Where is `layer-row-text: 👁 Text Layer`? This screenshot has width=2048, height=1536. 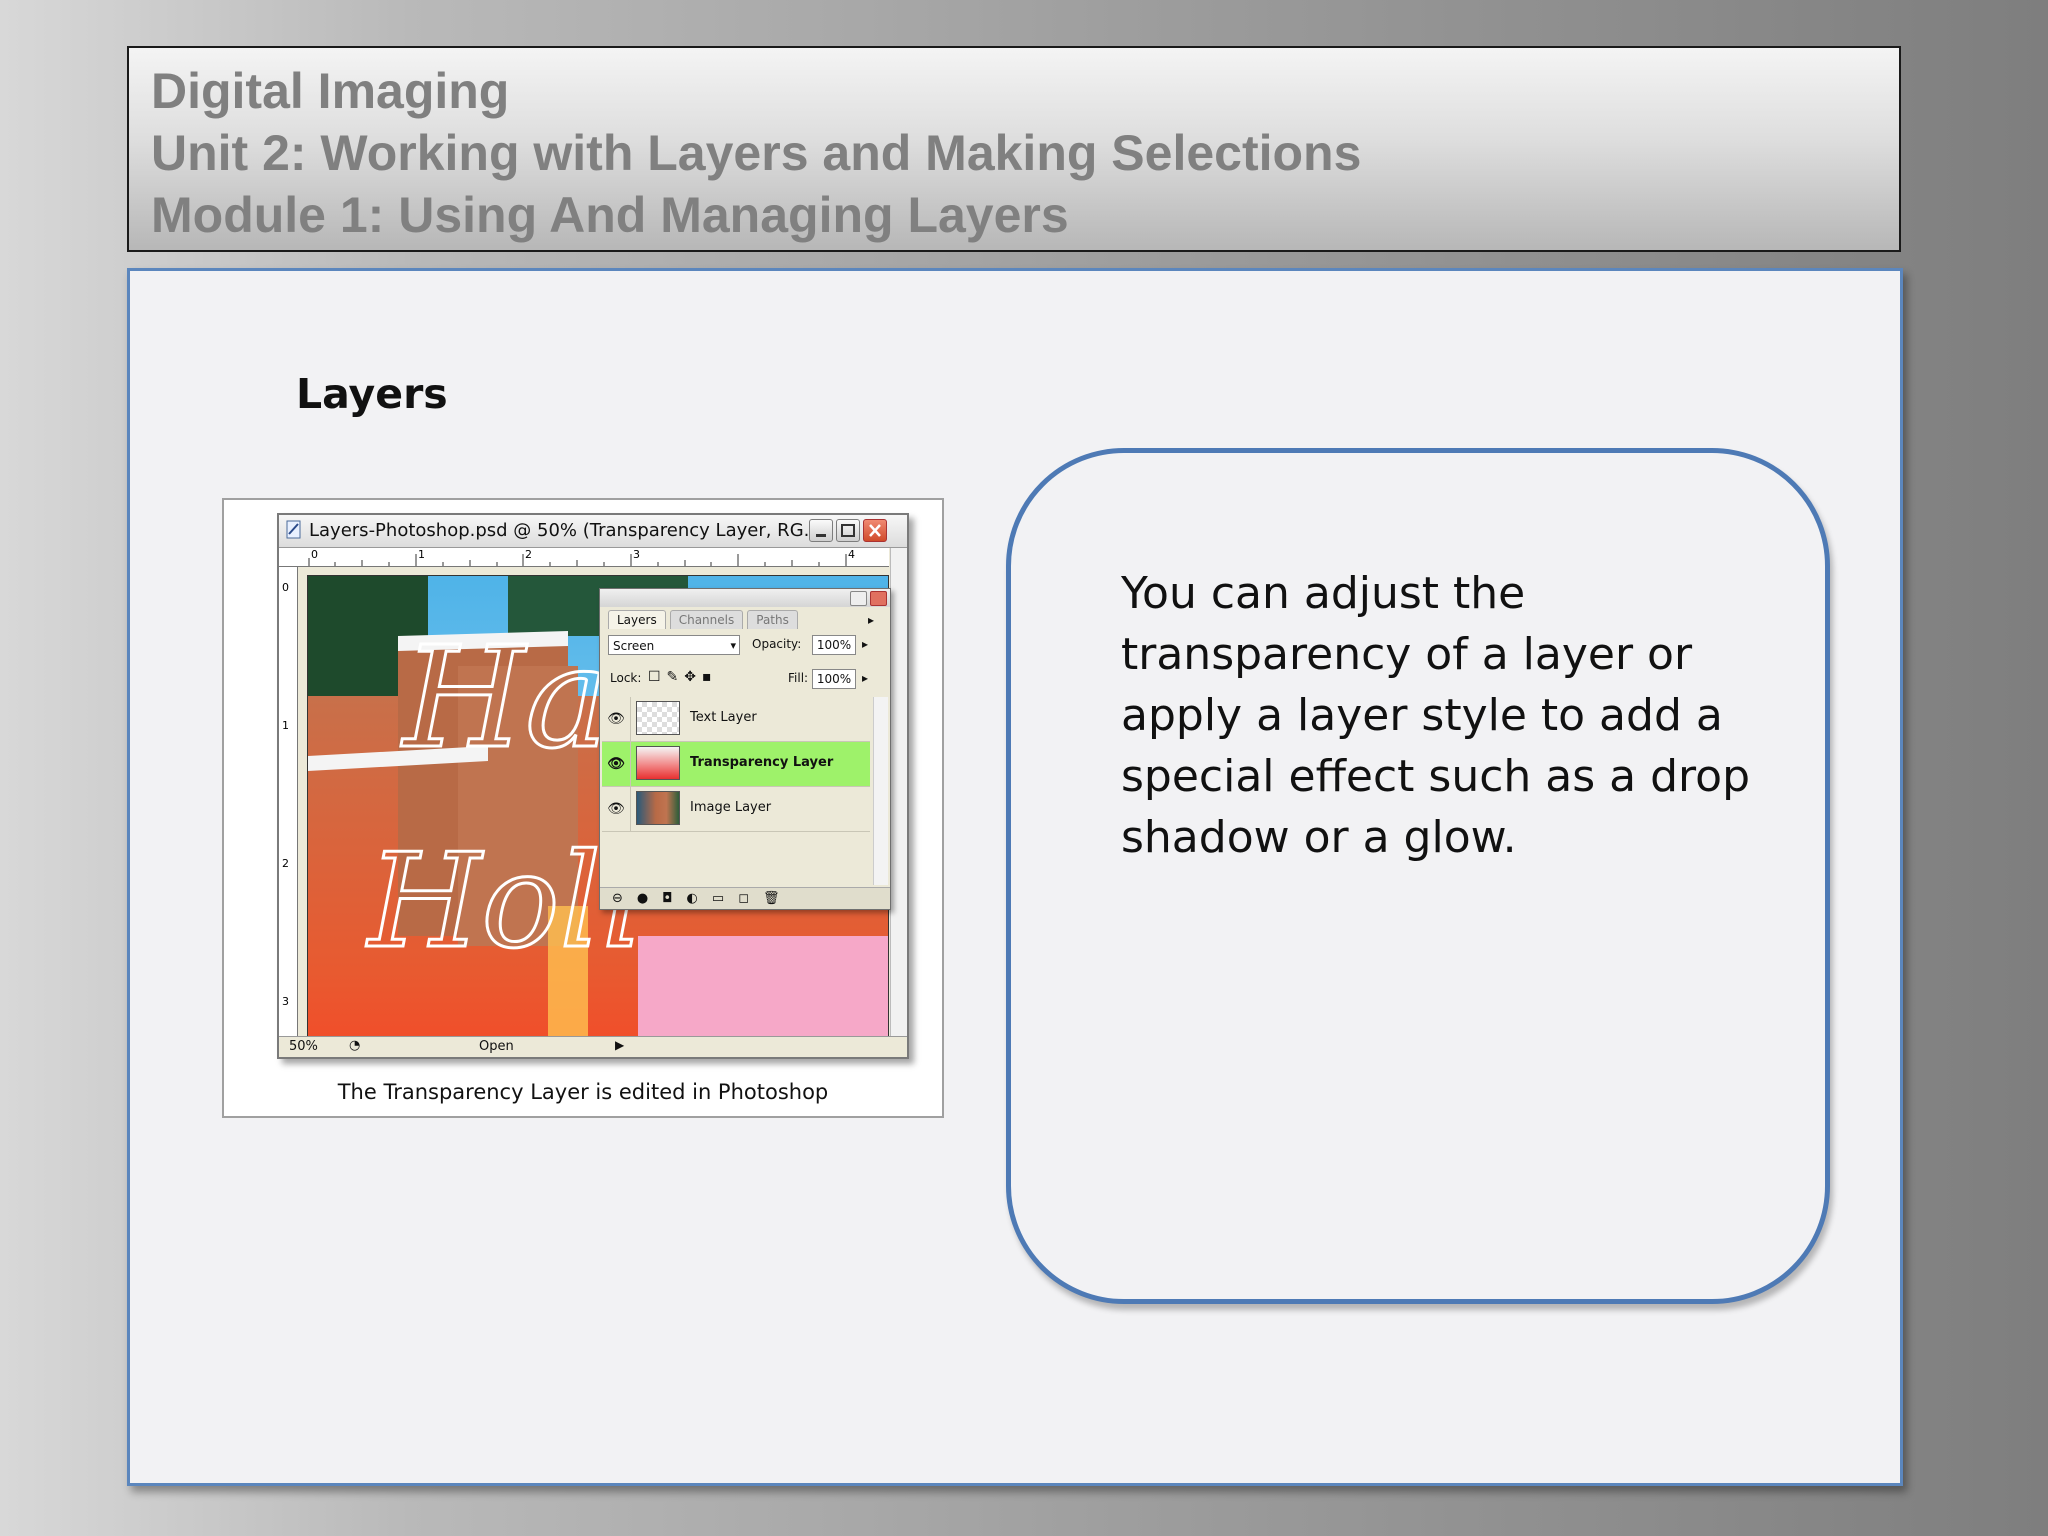 layer-row-text: 👁 Text Layer is located at coordinates (736, 719).